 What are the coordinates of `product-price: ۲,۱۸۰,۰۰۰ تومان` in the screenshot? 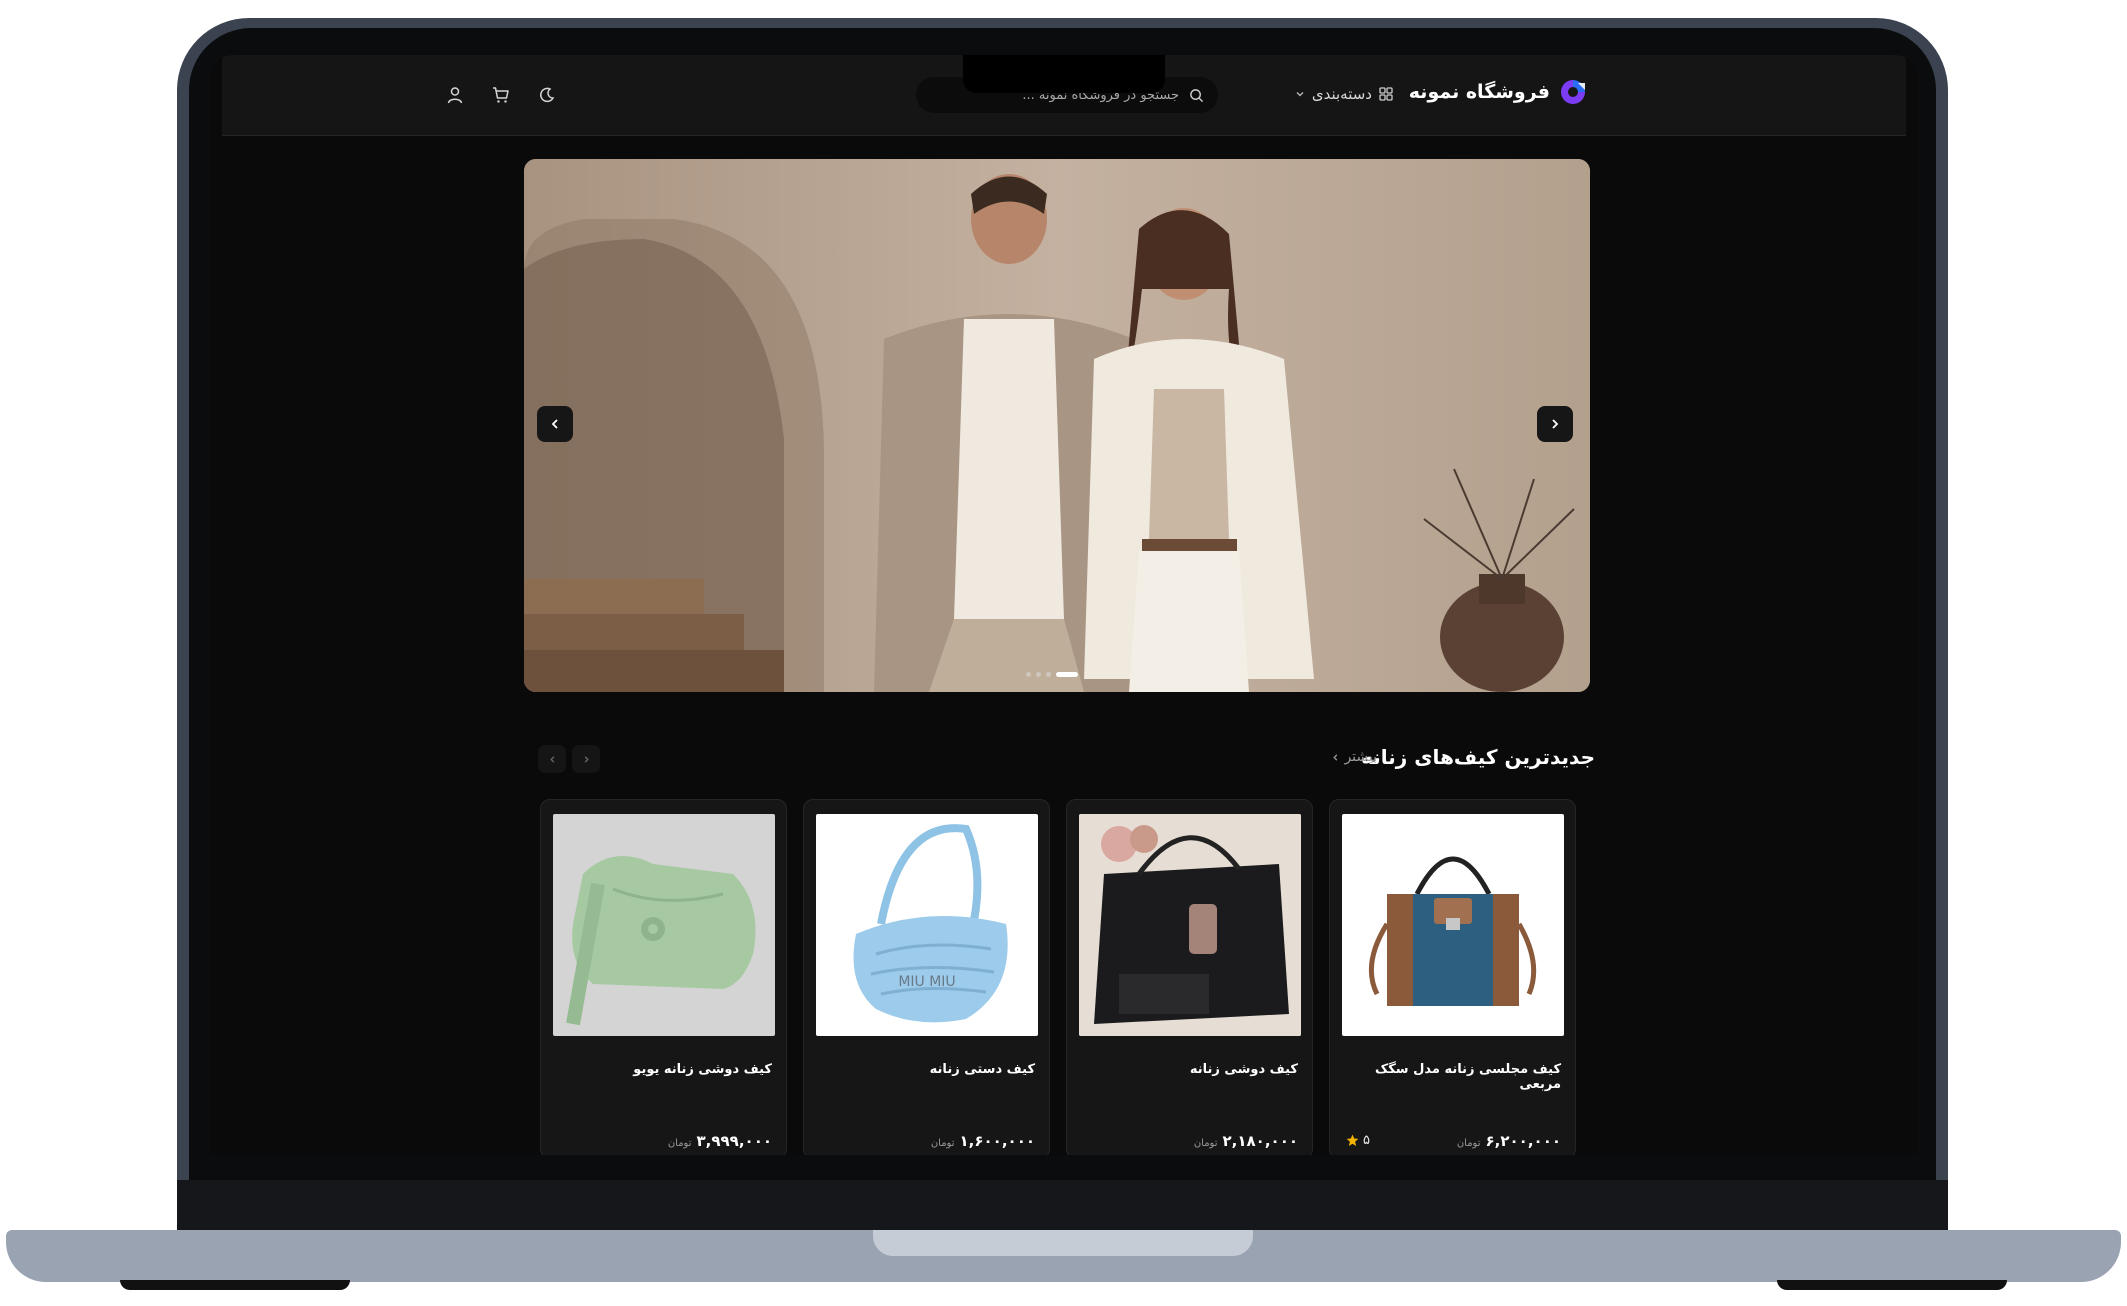 It's located at (1246, 1141).